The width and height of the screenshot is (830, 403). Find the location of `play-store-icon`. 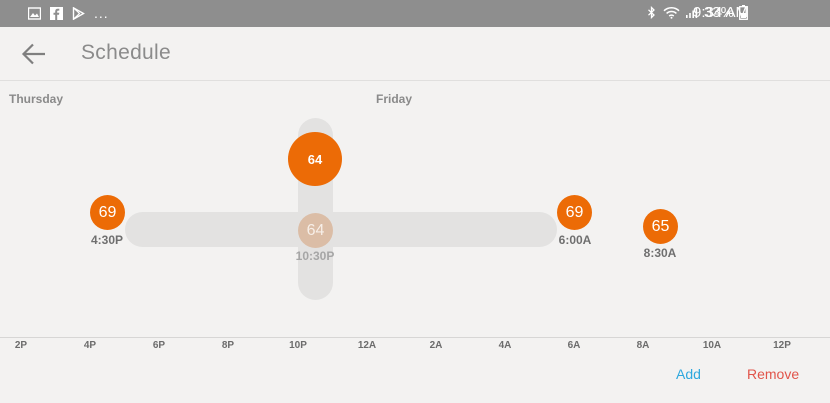

play-store-icon is located at coordinates (78, 13).